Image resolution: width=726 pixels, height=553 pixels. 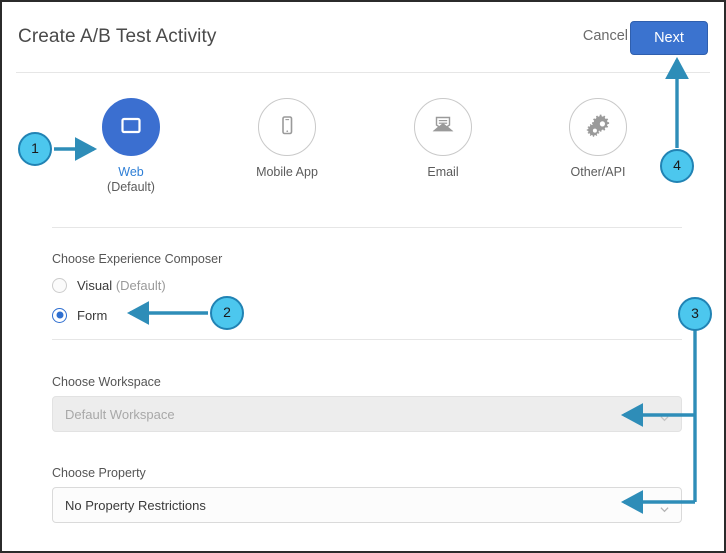 I want to click on channel-icon-circle-web, so click(x=131, y=127).